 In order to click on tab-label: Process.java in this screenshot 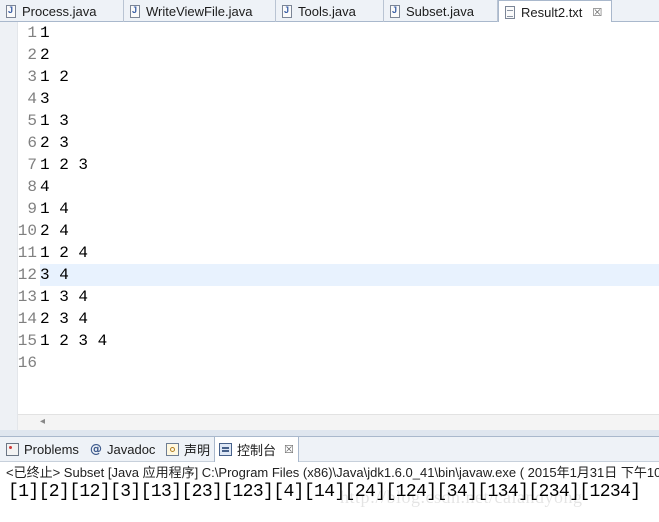, I will do `click(59, 11)`.